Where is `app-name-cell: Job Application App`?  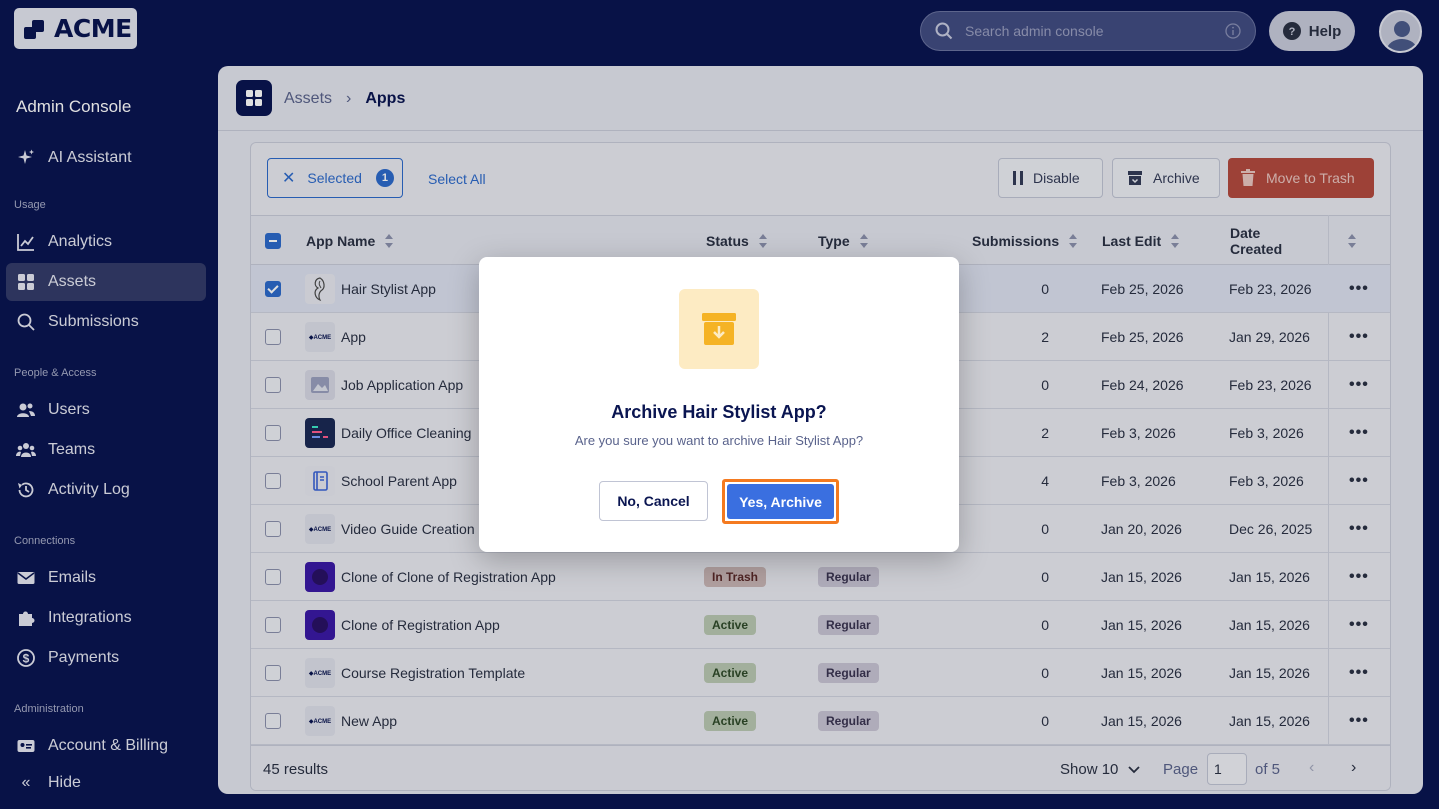 app-name-cell: Job Application App is located at coordinates (384, 385).